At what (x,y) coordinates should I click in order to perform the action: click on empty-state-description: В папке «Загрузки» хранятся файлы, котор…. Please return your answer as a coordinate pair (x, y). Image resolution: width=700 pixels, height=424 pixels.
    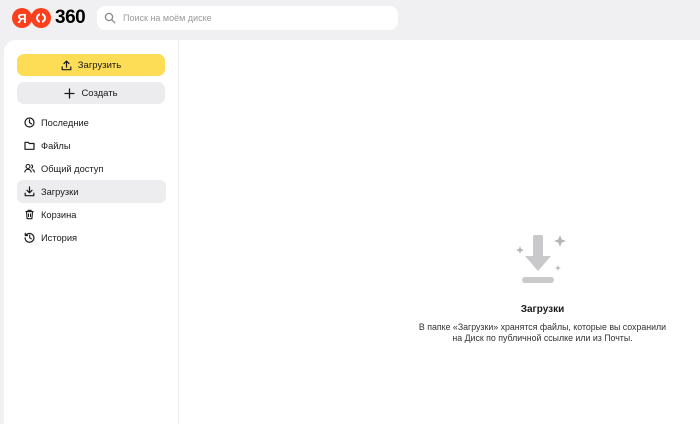
    Looking at the image, I should click on (439, 333).